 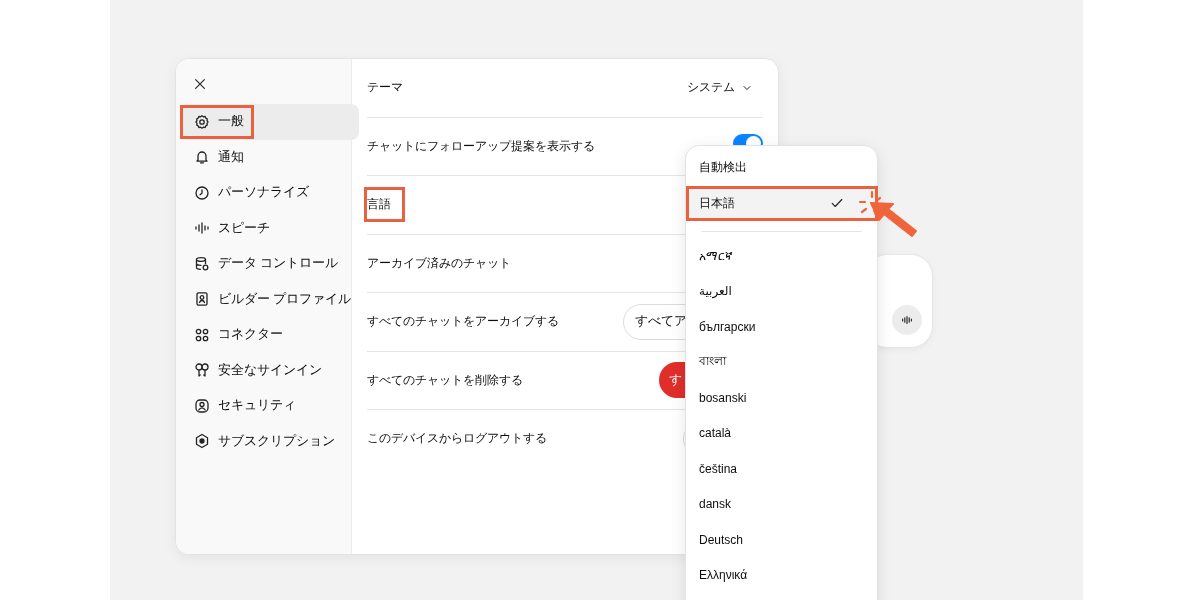 I want to click on setting-label: このデバイスからログアウトする, so click(x=457, y=439).